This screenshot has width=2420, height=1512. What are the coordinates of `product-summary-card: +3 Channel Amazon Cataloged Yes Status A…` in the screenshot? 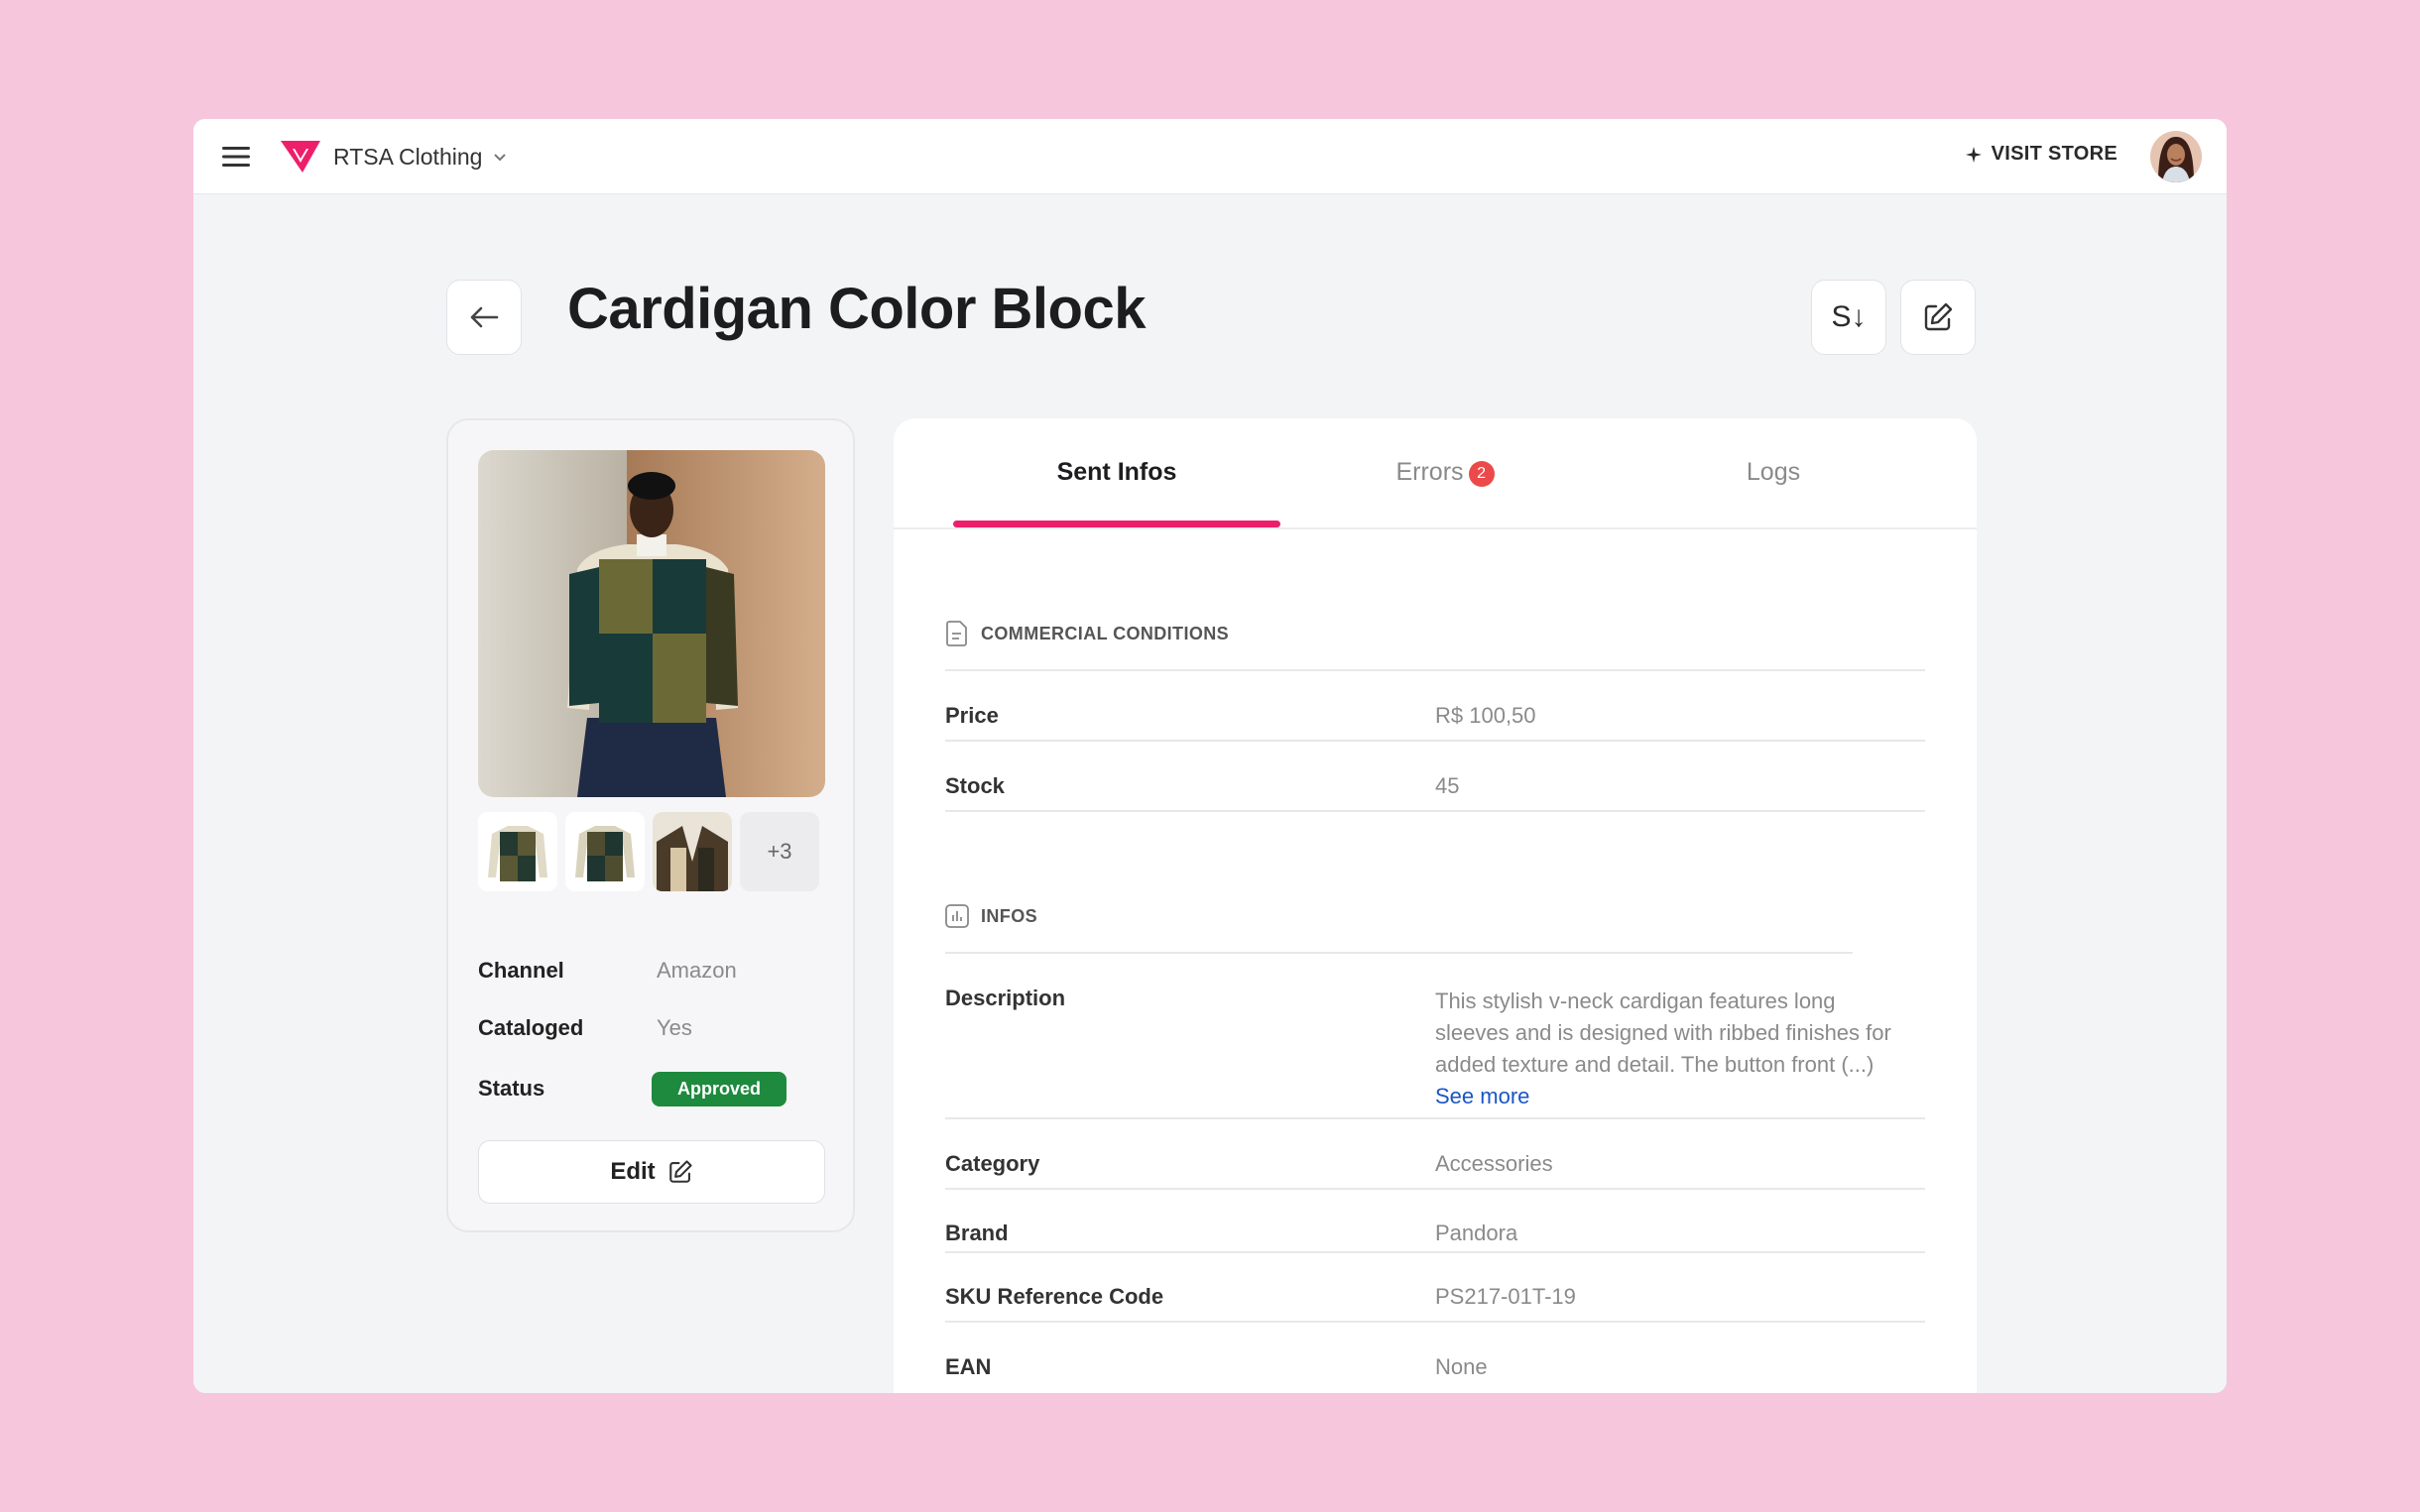 It's located at (650, 825).